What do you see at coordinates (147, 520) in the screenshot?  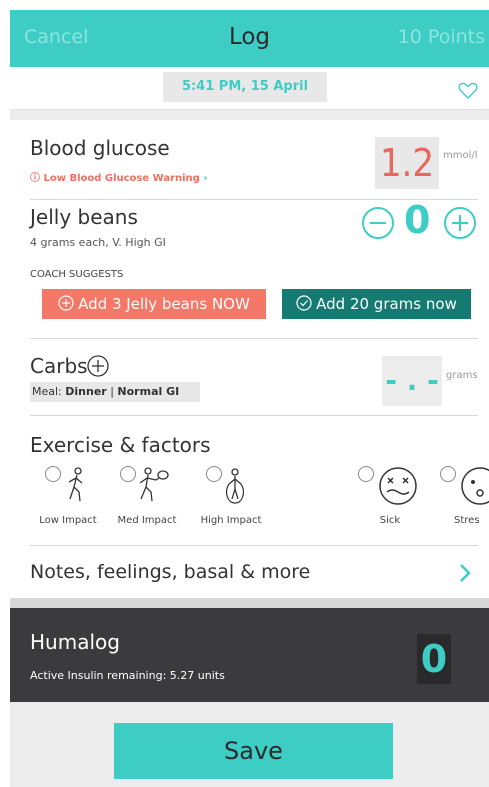 I see `exercise-label: Med Impact` at bounding box center [147, 520].